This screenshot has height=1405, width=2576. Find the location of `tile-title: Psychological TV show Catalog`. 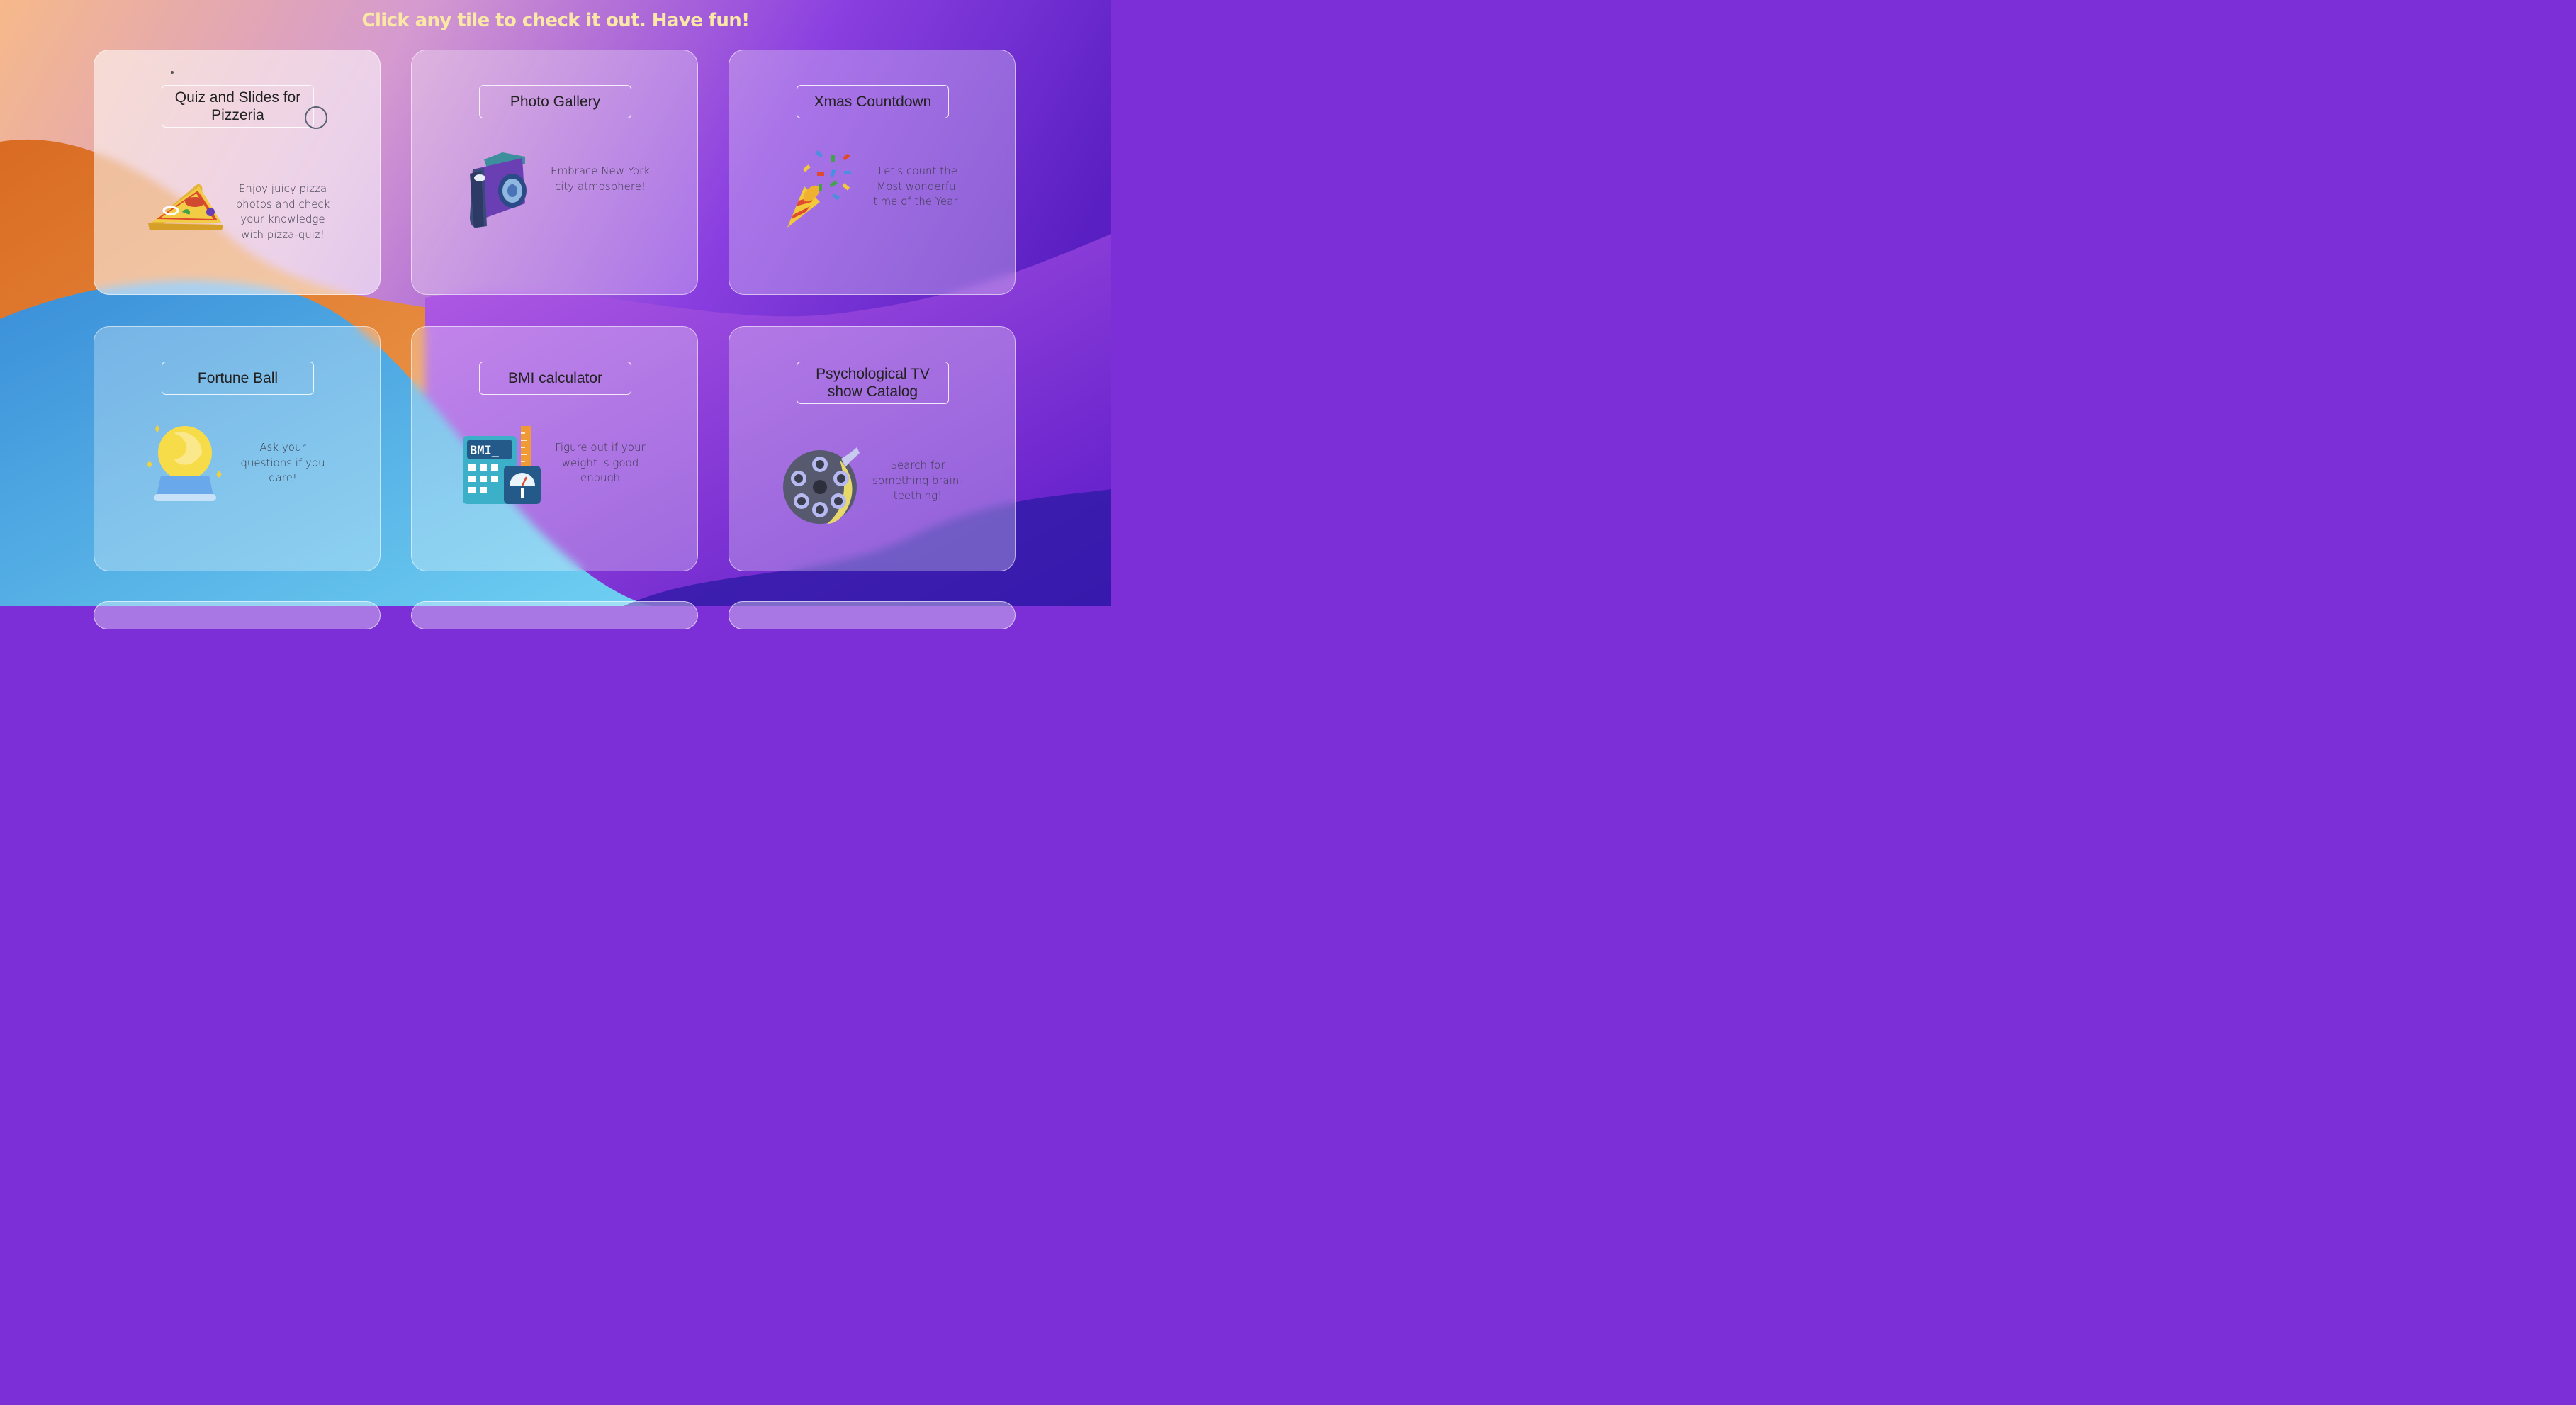

tile-title: Psychological TV show Catalog is located at coordinates (873, 383).